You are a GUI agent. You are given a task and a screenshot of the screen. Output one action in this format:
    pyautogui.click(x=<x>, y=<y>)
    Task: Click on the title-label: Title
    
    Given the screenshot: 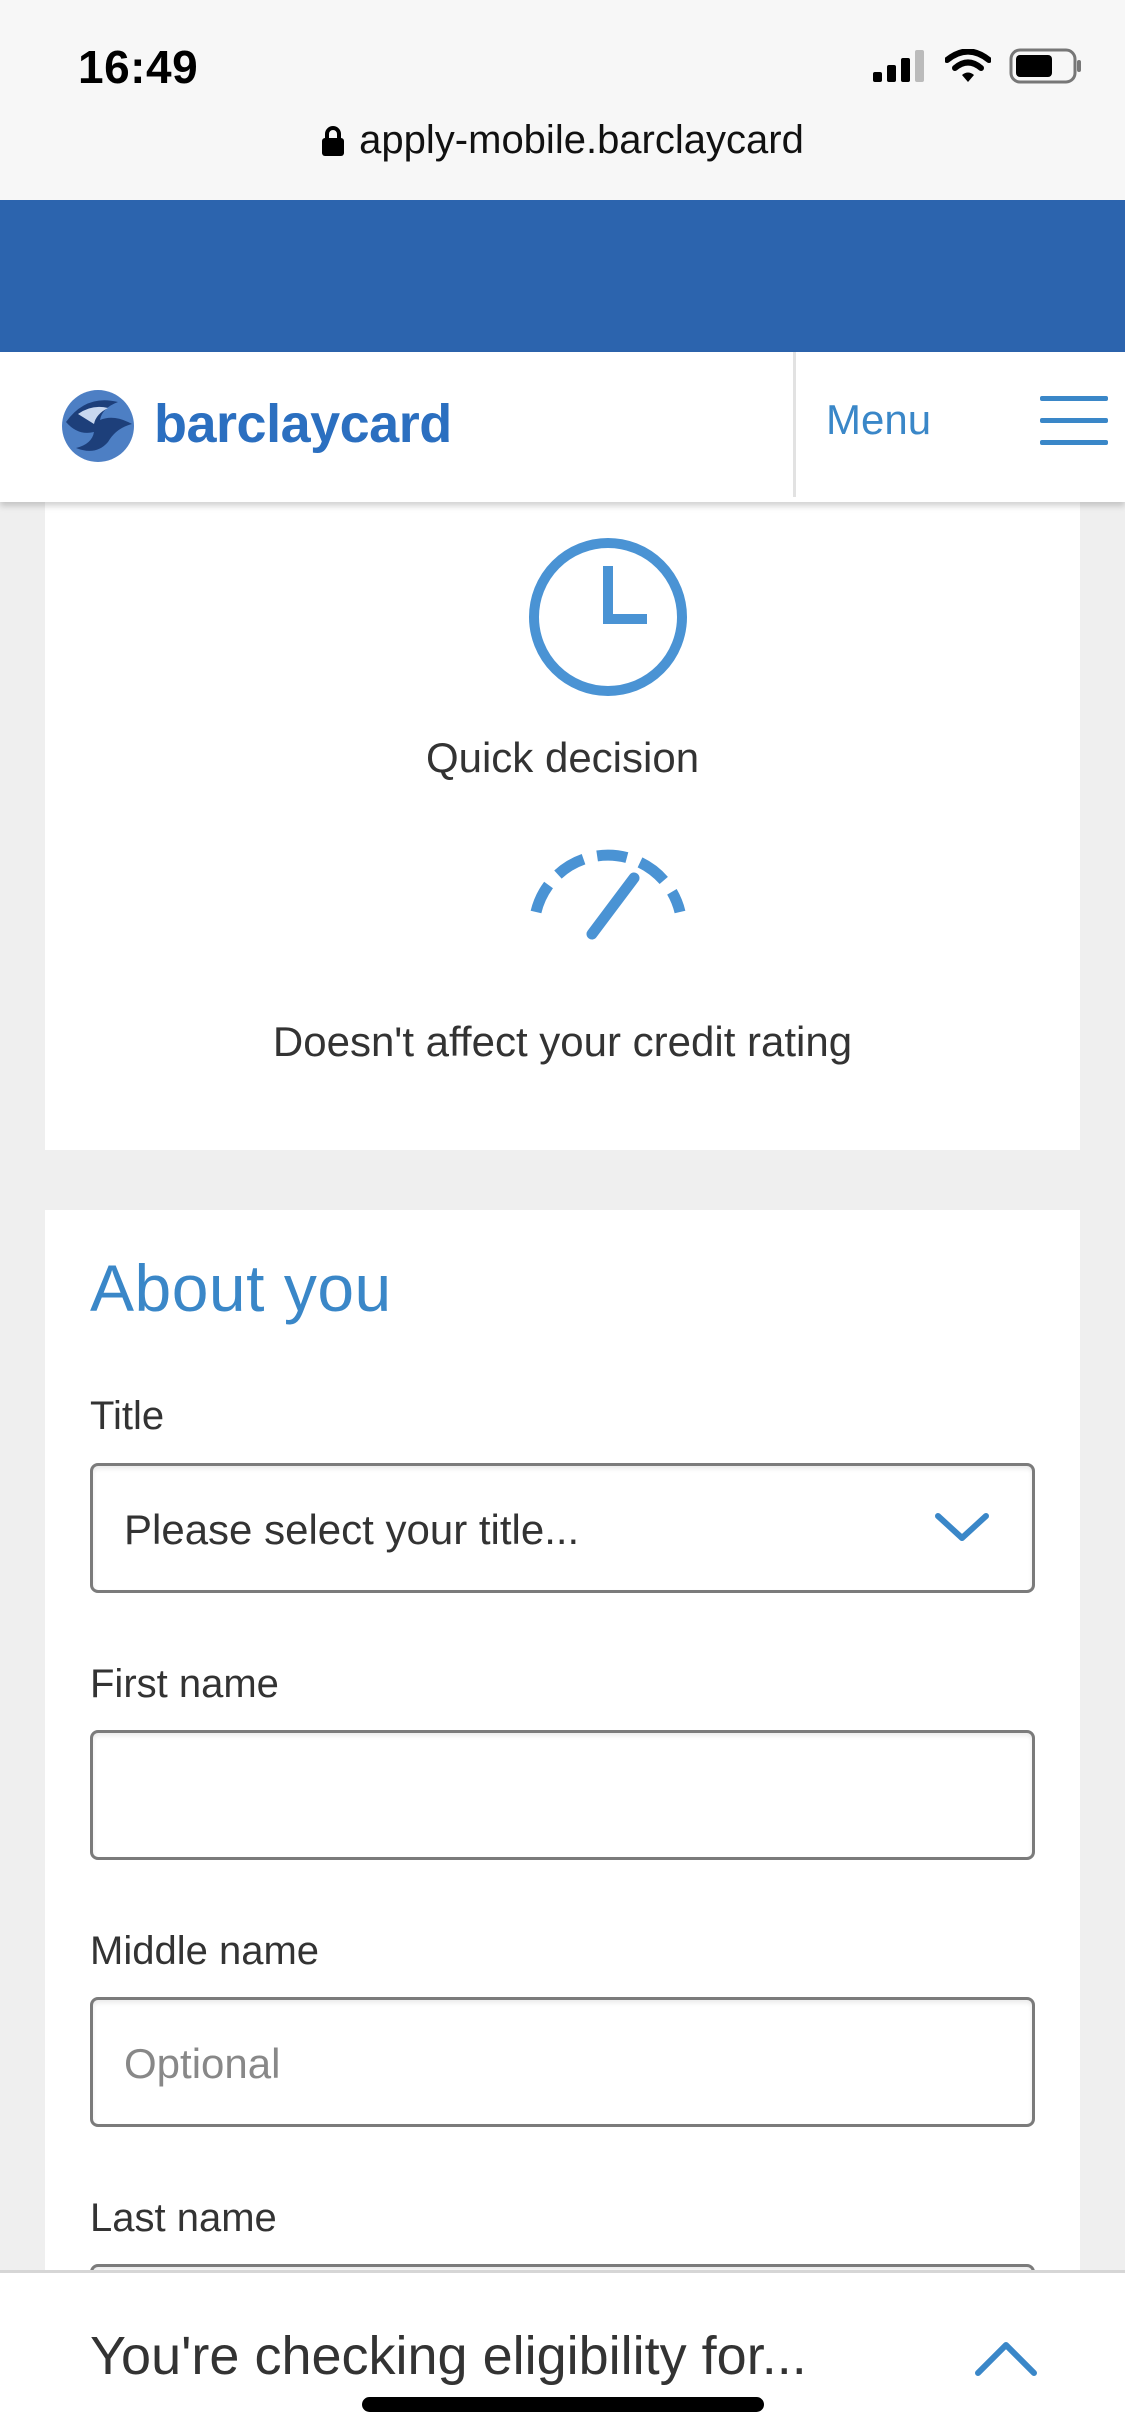 What is the action you would take?
    pyautogui.click(x=127, y=1416)
    